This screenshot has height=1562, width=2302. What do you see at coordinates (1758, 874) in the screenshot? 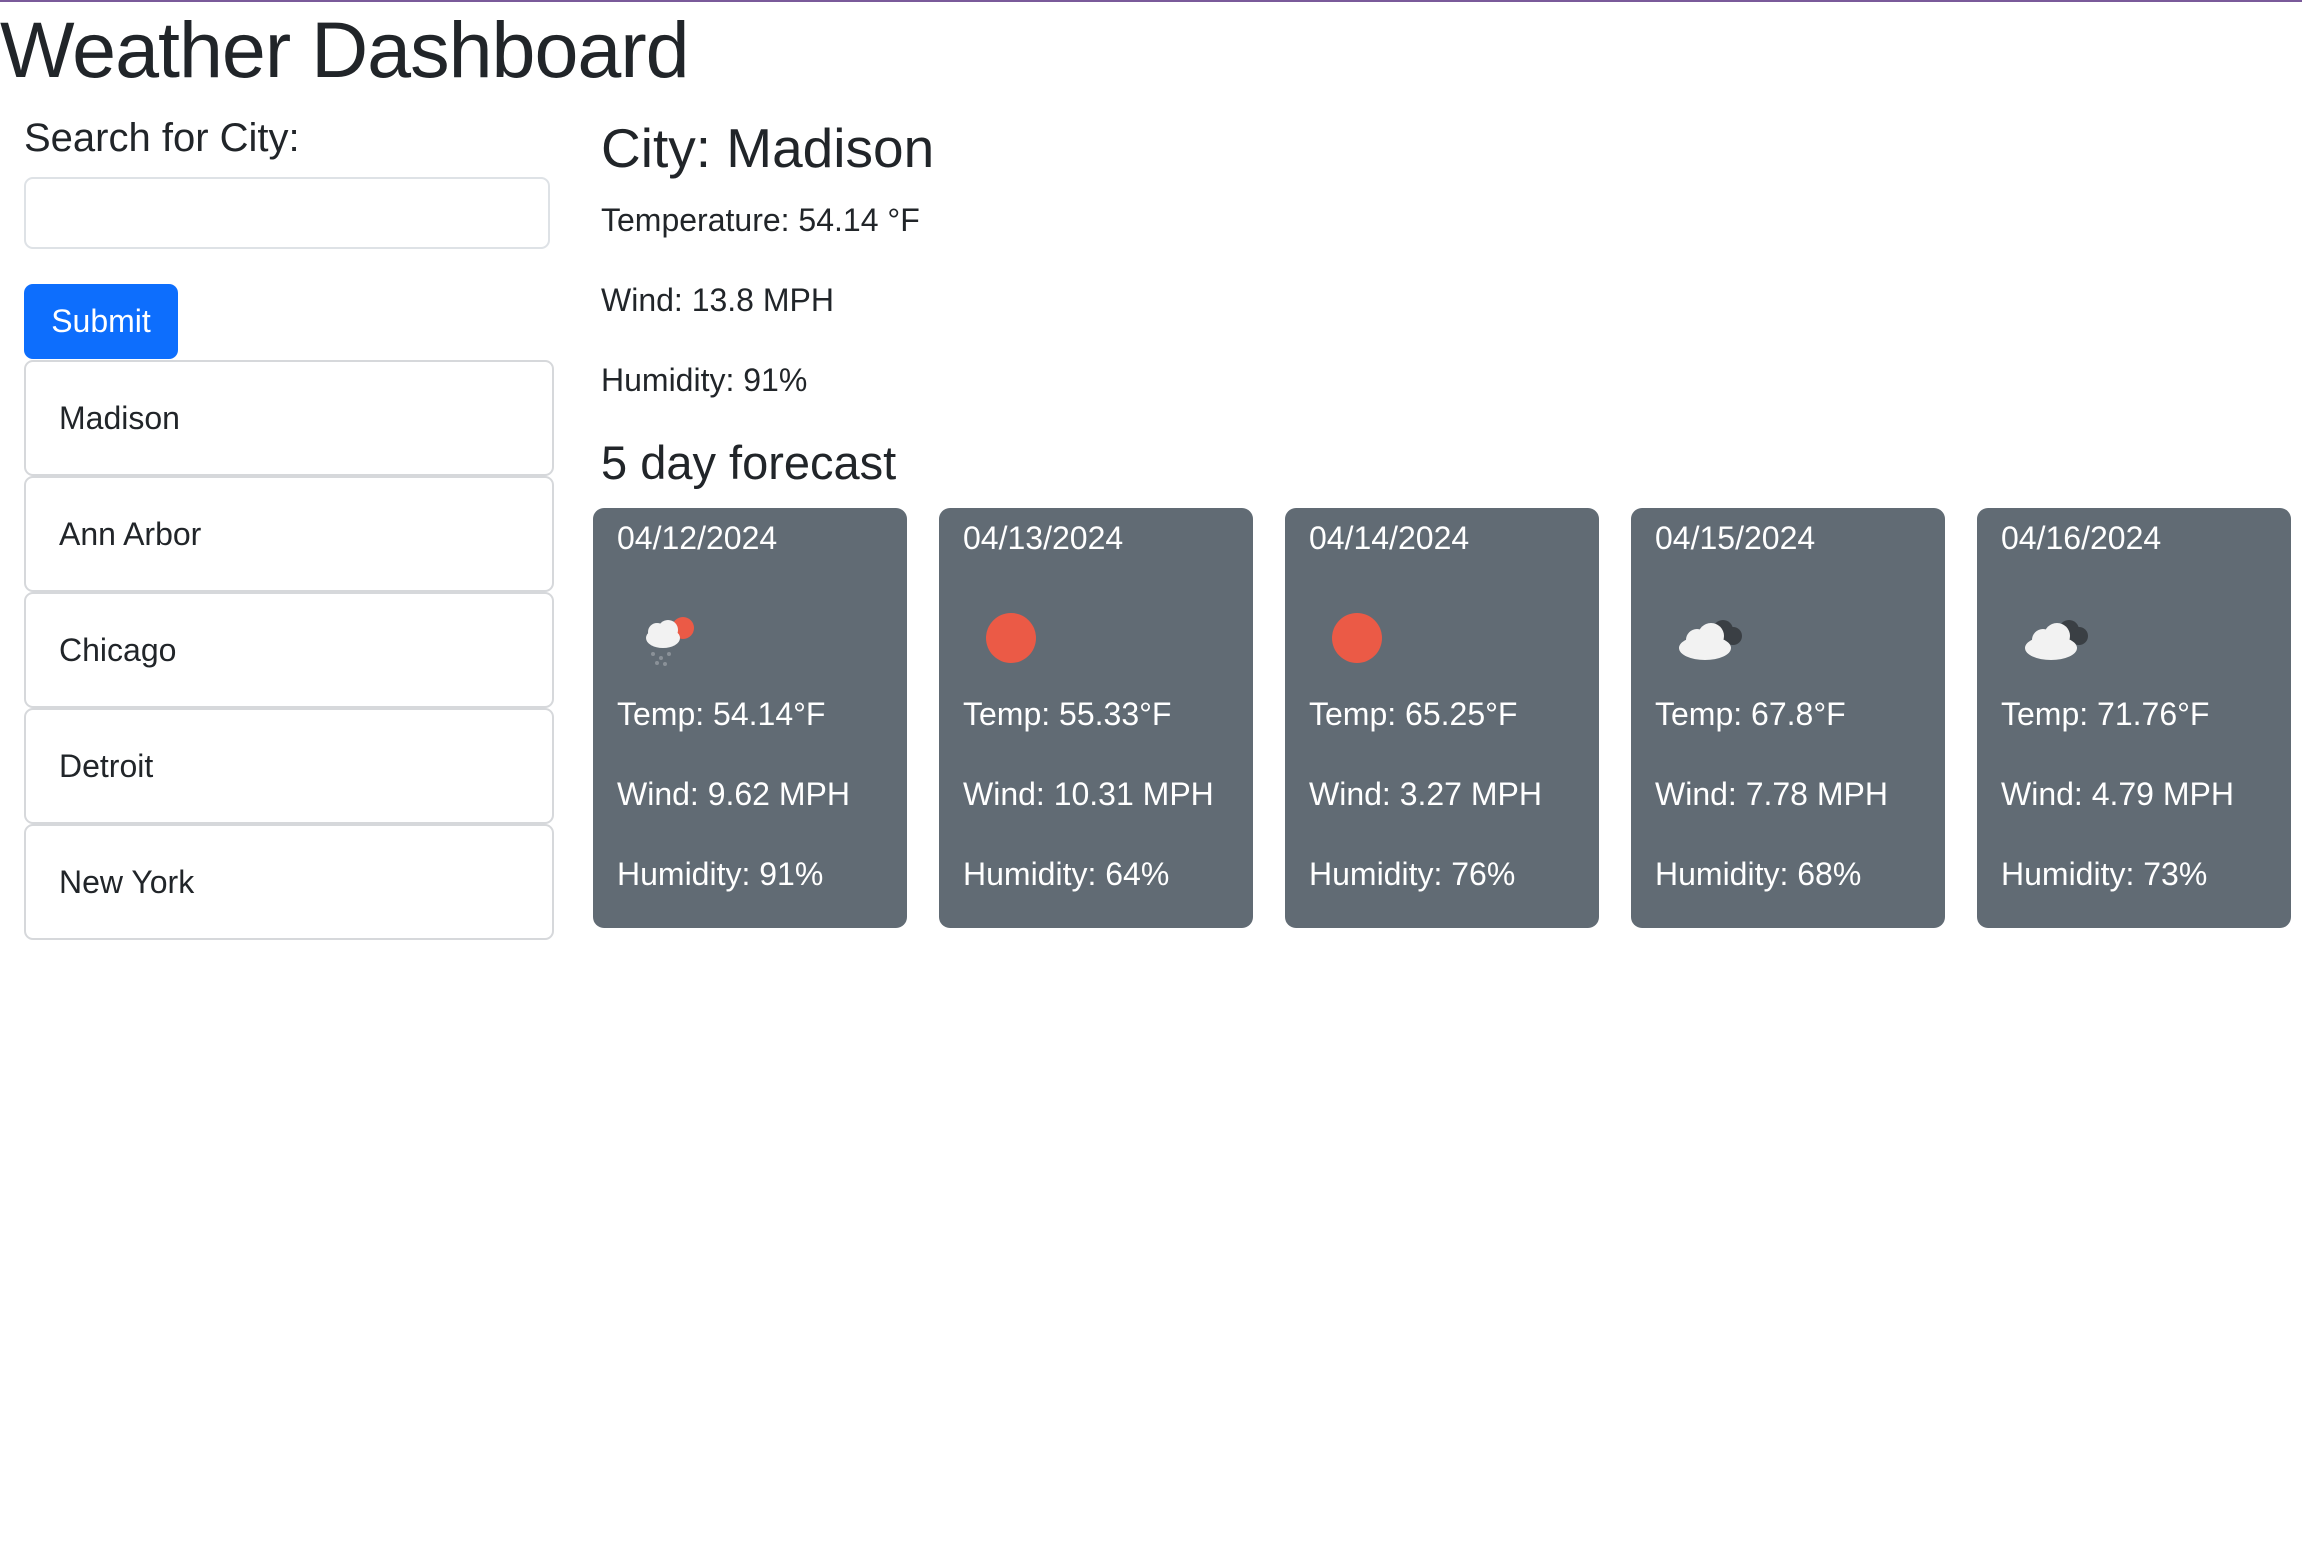
I see `forecast-humidity: Humidity: 68%` at bounding box center [1758, 874].